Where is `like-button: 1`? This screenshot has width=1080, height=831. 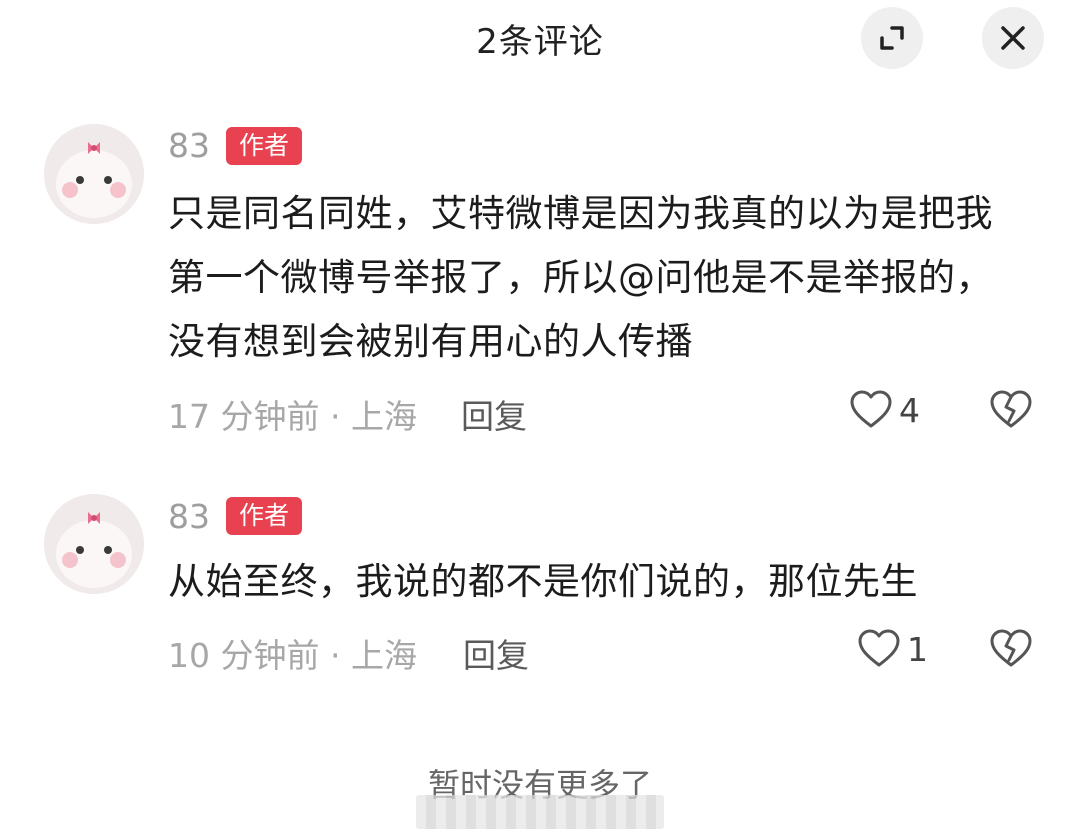
like-button: 1 is located at coordinates (892, 649).